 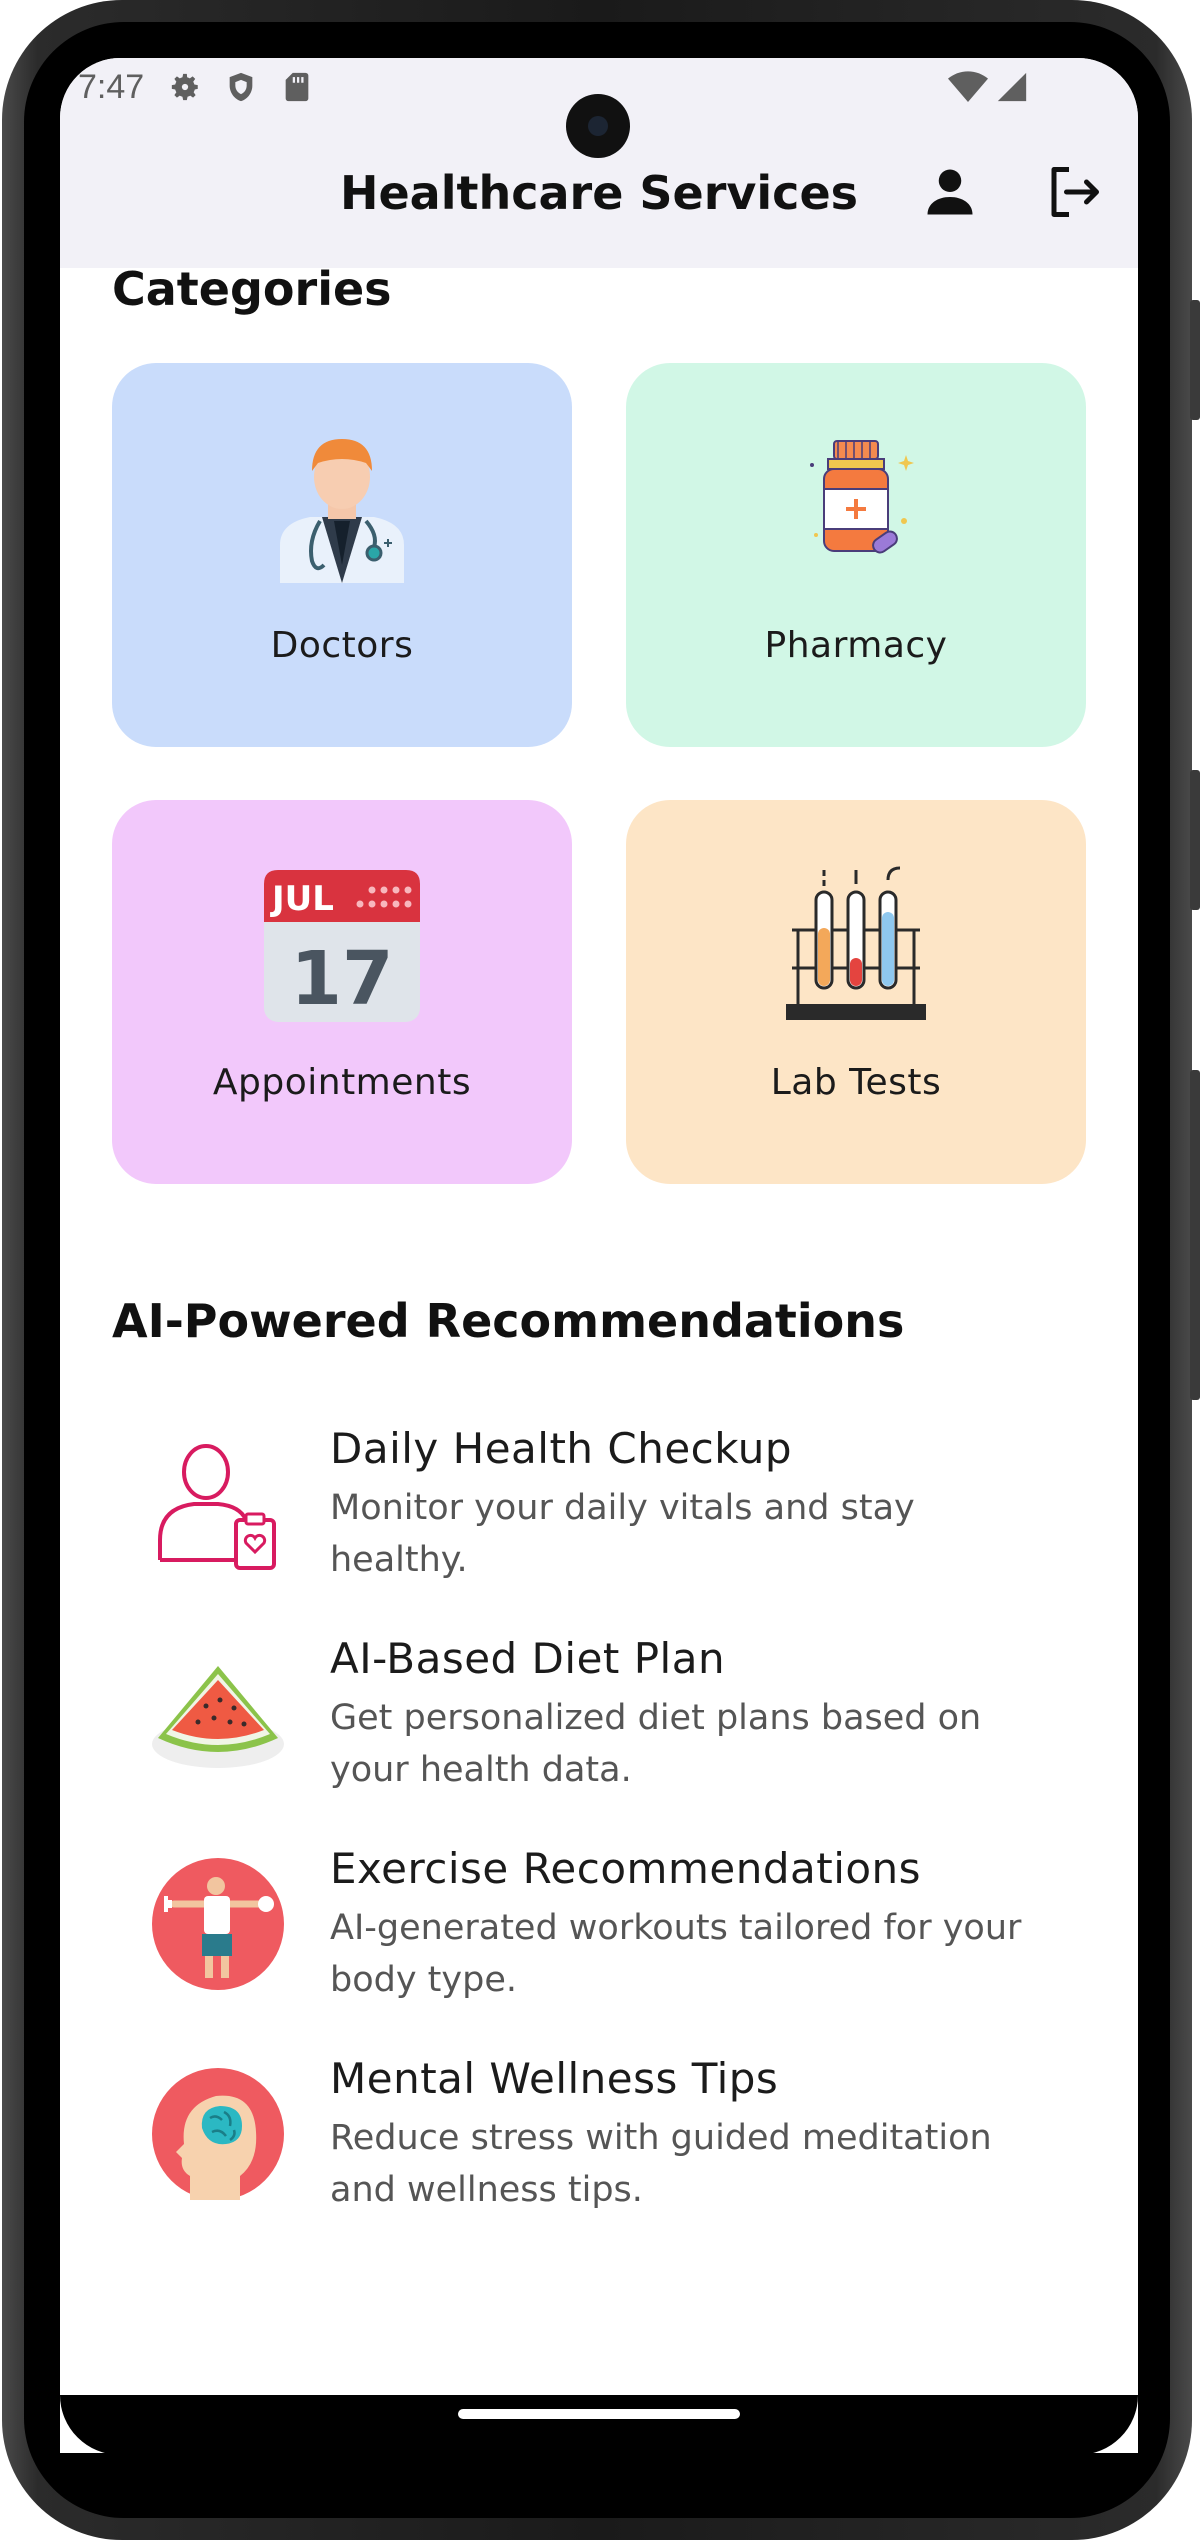 What do you see at coordinates (342, 979) in the screenshot?
I see `svg-text: 17` at bounding box center [342, 979].